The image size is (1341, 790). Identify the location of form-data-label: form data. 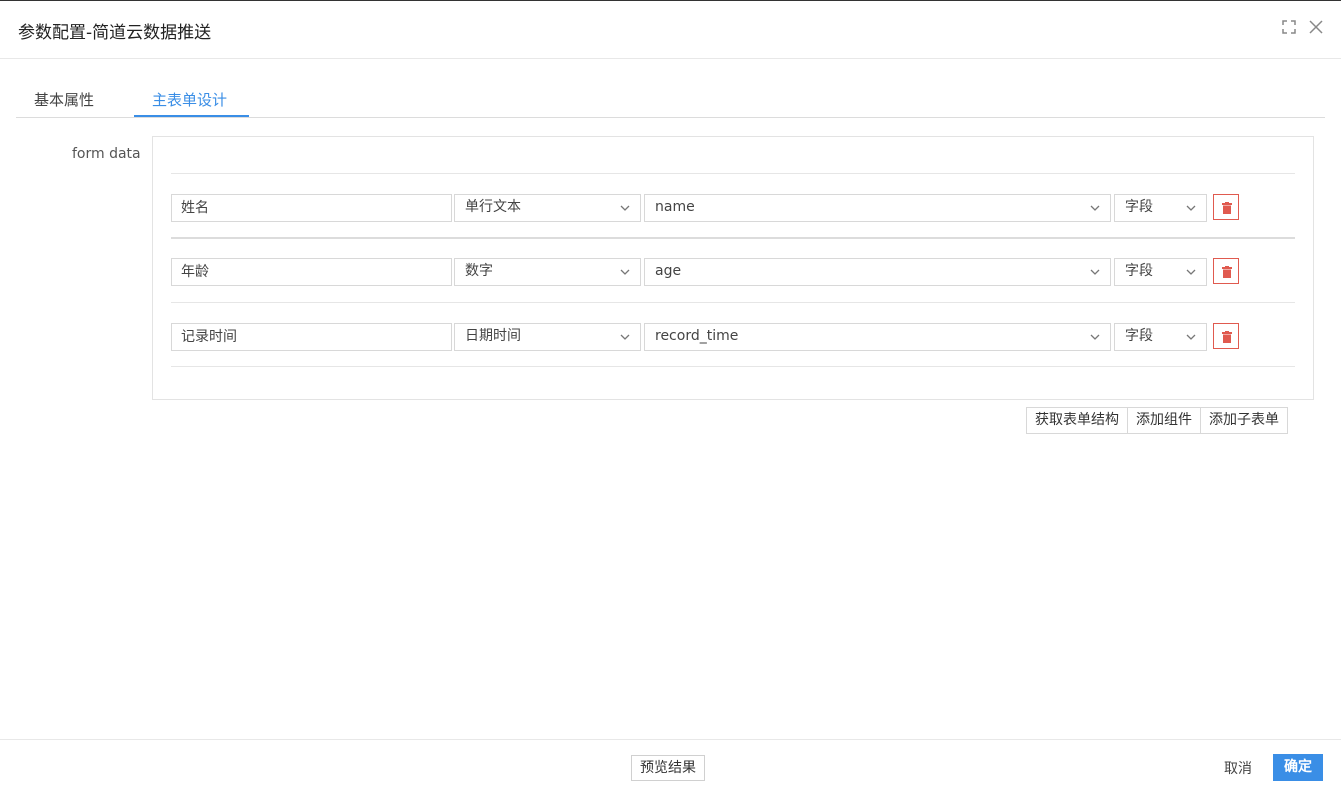
(106, 154).